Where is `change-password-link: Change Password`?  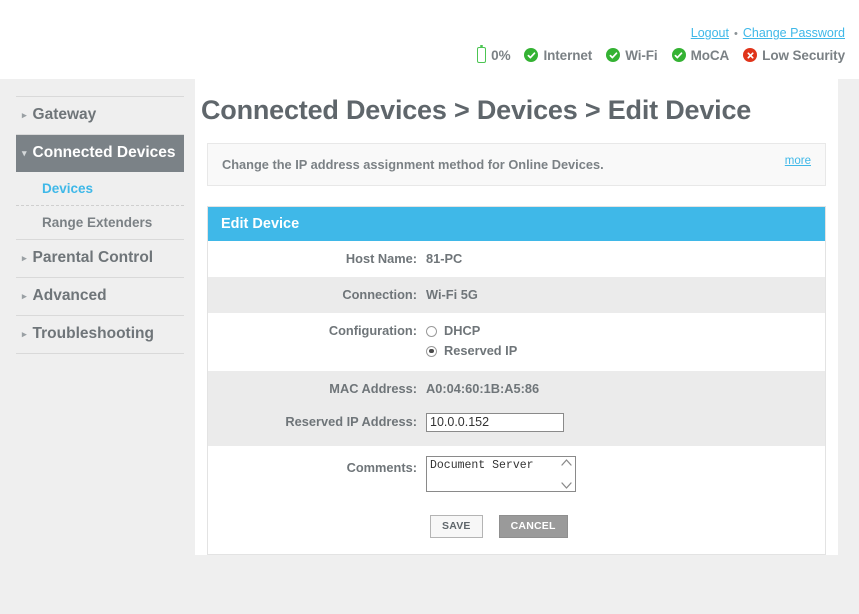 change-password-link: Change Password is located at coordinates (794, 33).